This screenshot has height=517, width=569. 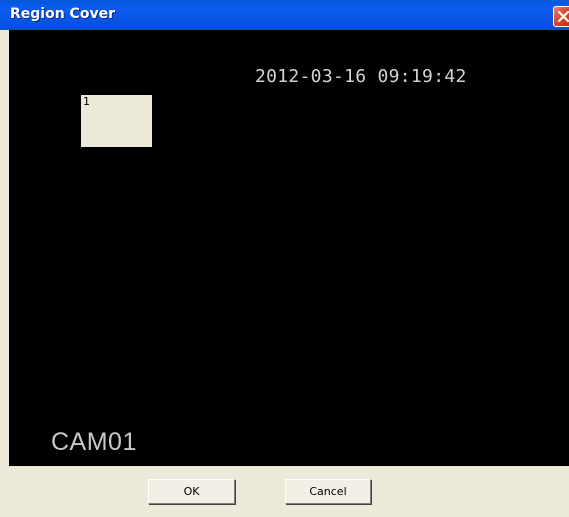 I want to click on ok-button: OK, so click(x=191, y=491).